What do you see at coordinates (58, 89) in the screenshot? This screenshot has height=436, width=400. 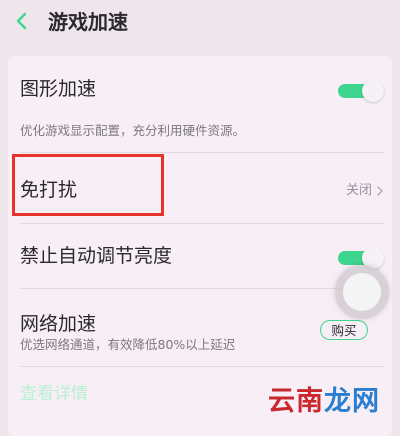 I see `graphics-accel-label: 图形加速` at bounding box center [58, 89].